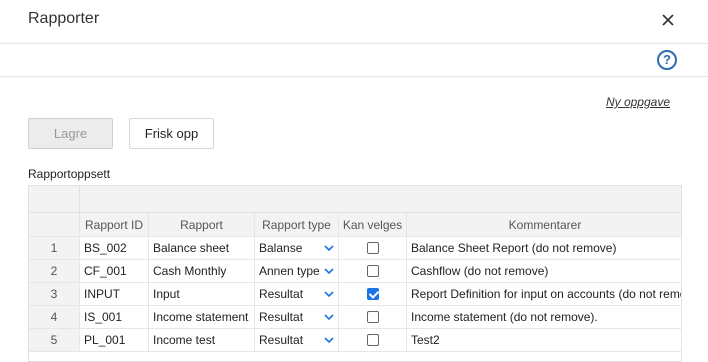  Describe the element at coordinates (54, 271) in the screenshot. I see `row-number: 2` at that location.